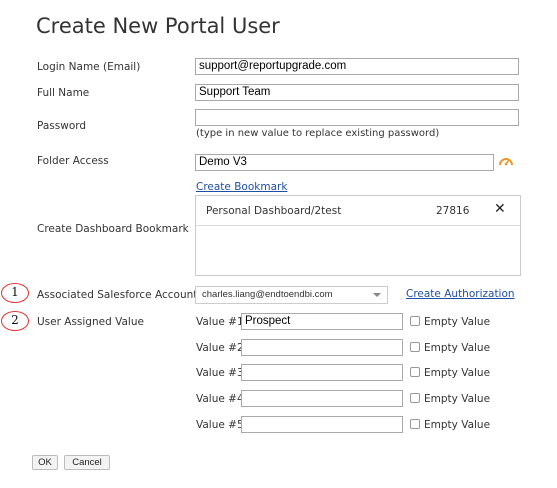  I want to click on value-4-empty-label: Empty Value, so click(457, 399).